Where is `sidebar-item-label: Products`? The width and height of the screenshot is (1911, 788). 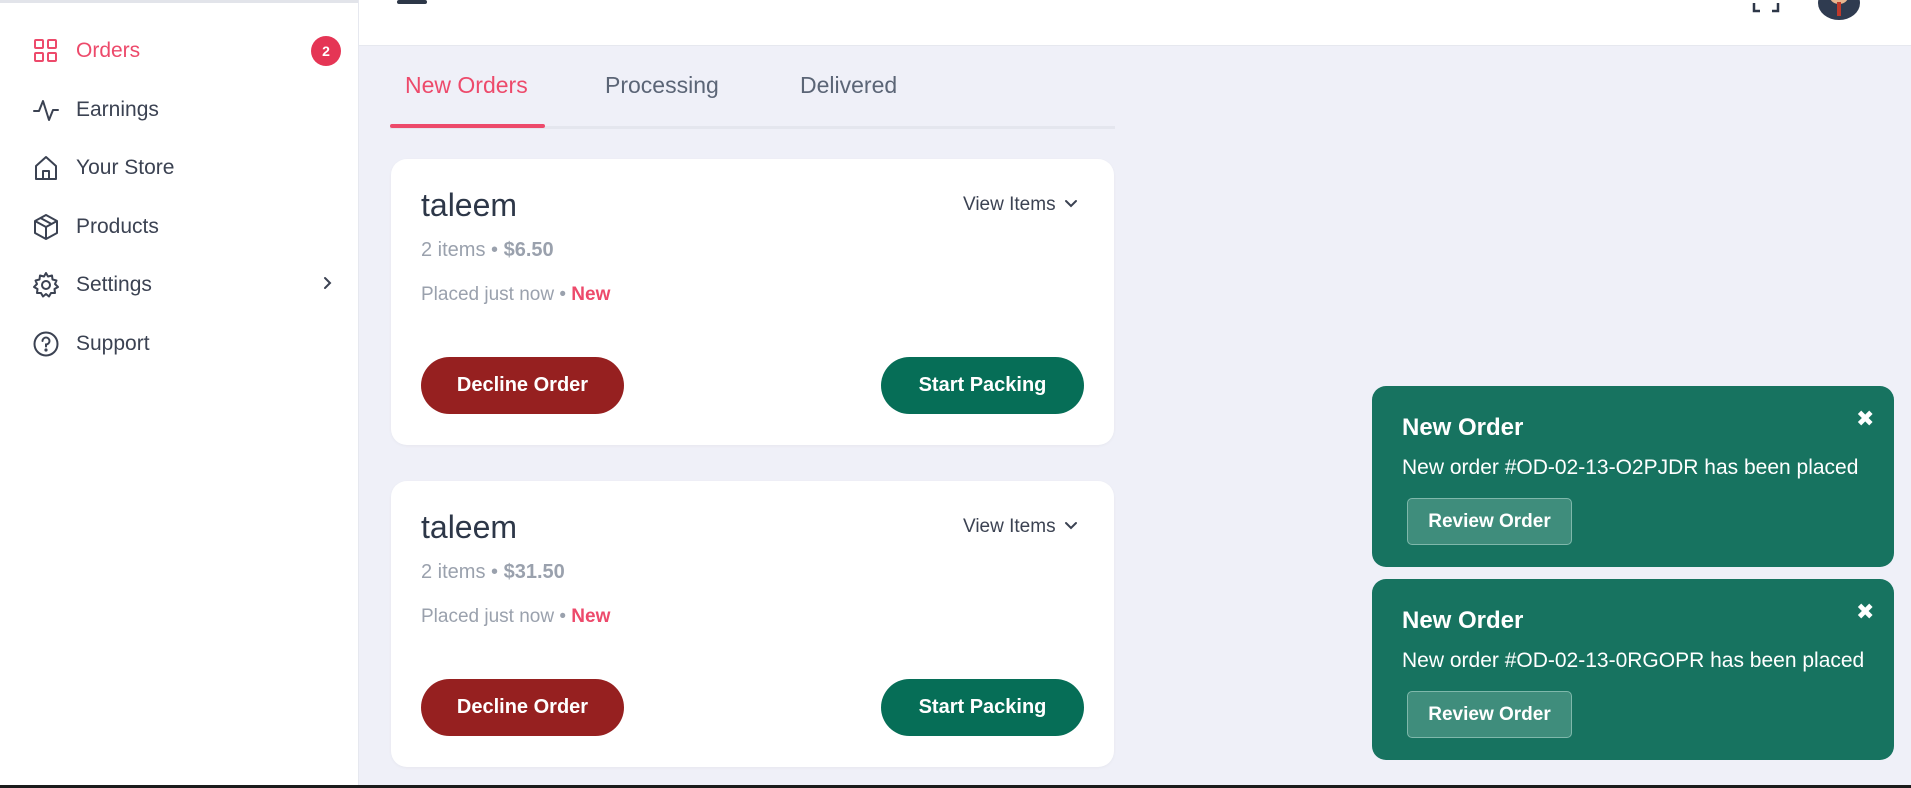
sidebar-item-label: Products is located at coordinates (117, 226).